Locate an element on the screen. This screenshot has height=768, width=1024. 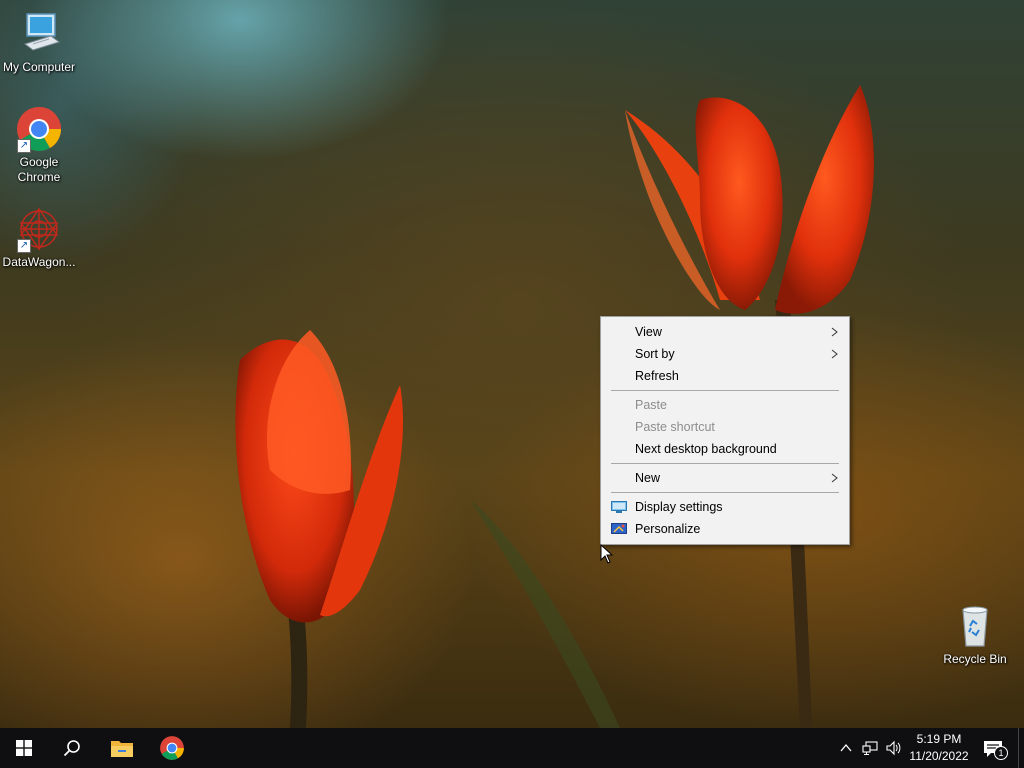
chrome-icon: ↗ is located at coordinates (39, 129).